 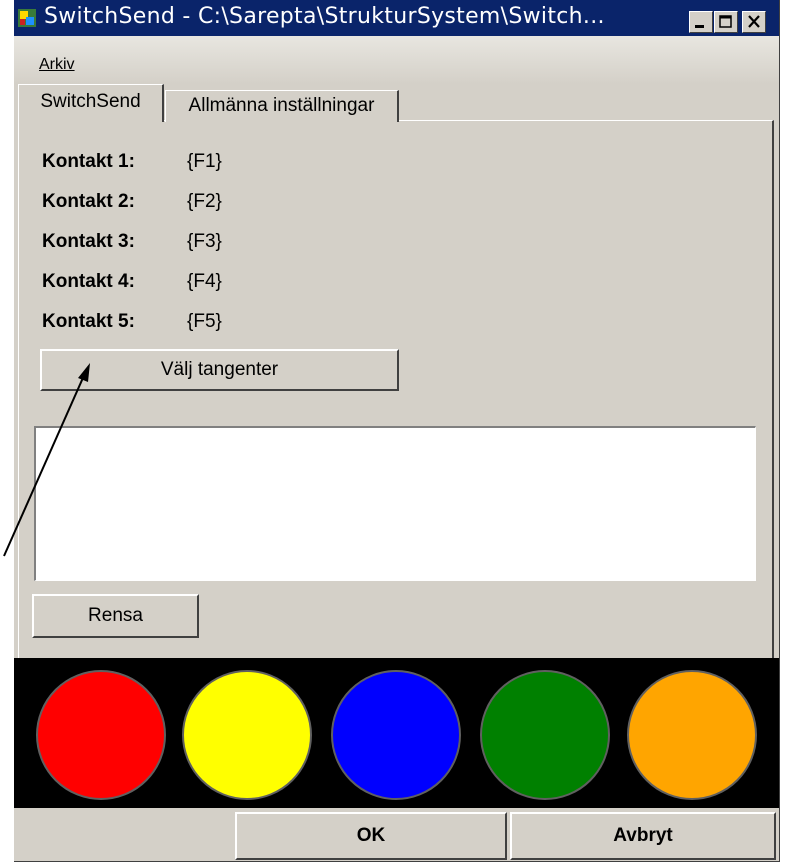 I want to click on maximize-button, so click(x=726, y=22).